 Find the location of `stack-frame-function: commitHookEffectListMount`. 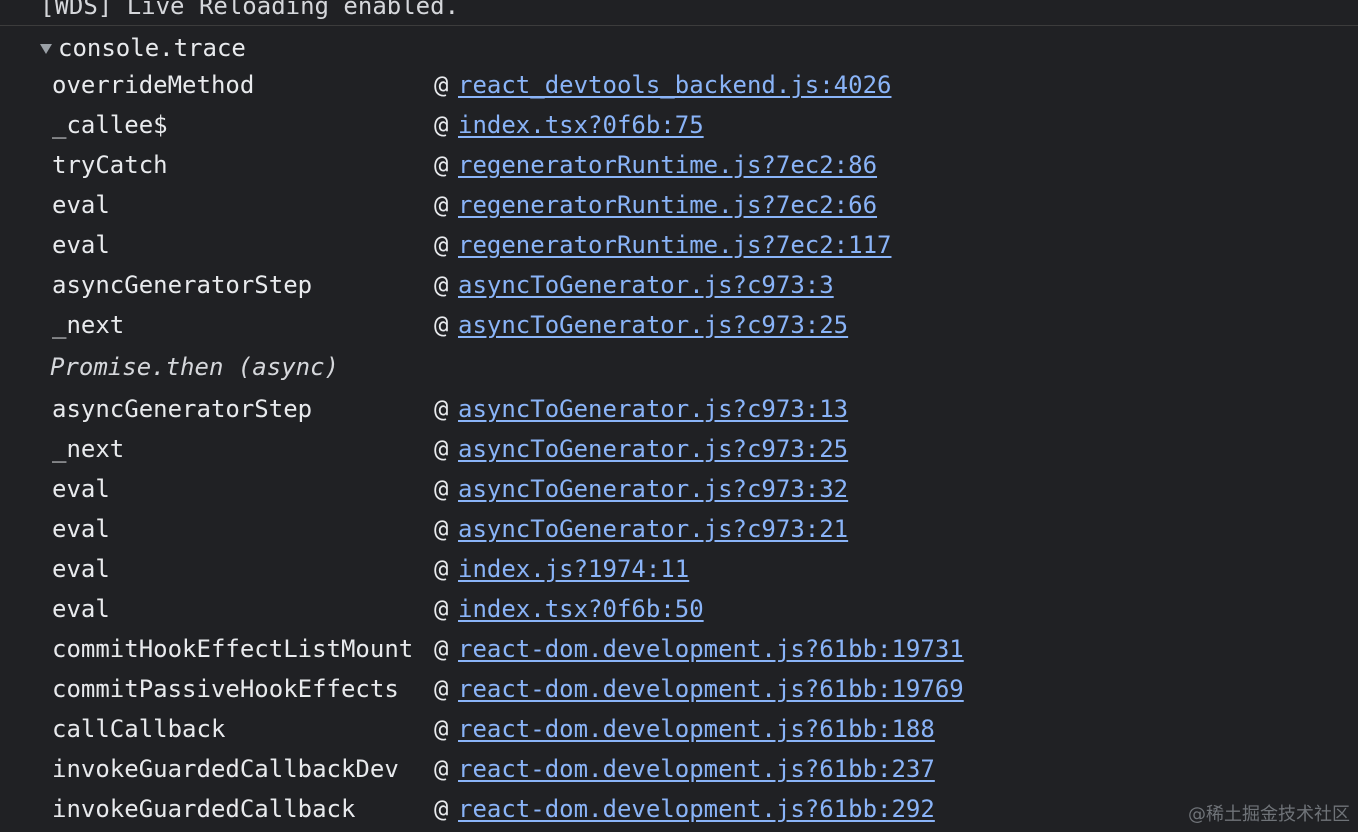

stack-frame-function: commitHookEffectListMount is located at coordinates (233, 649).